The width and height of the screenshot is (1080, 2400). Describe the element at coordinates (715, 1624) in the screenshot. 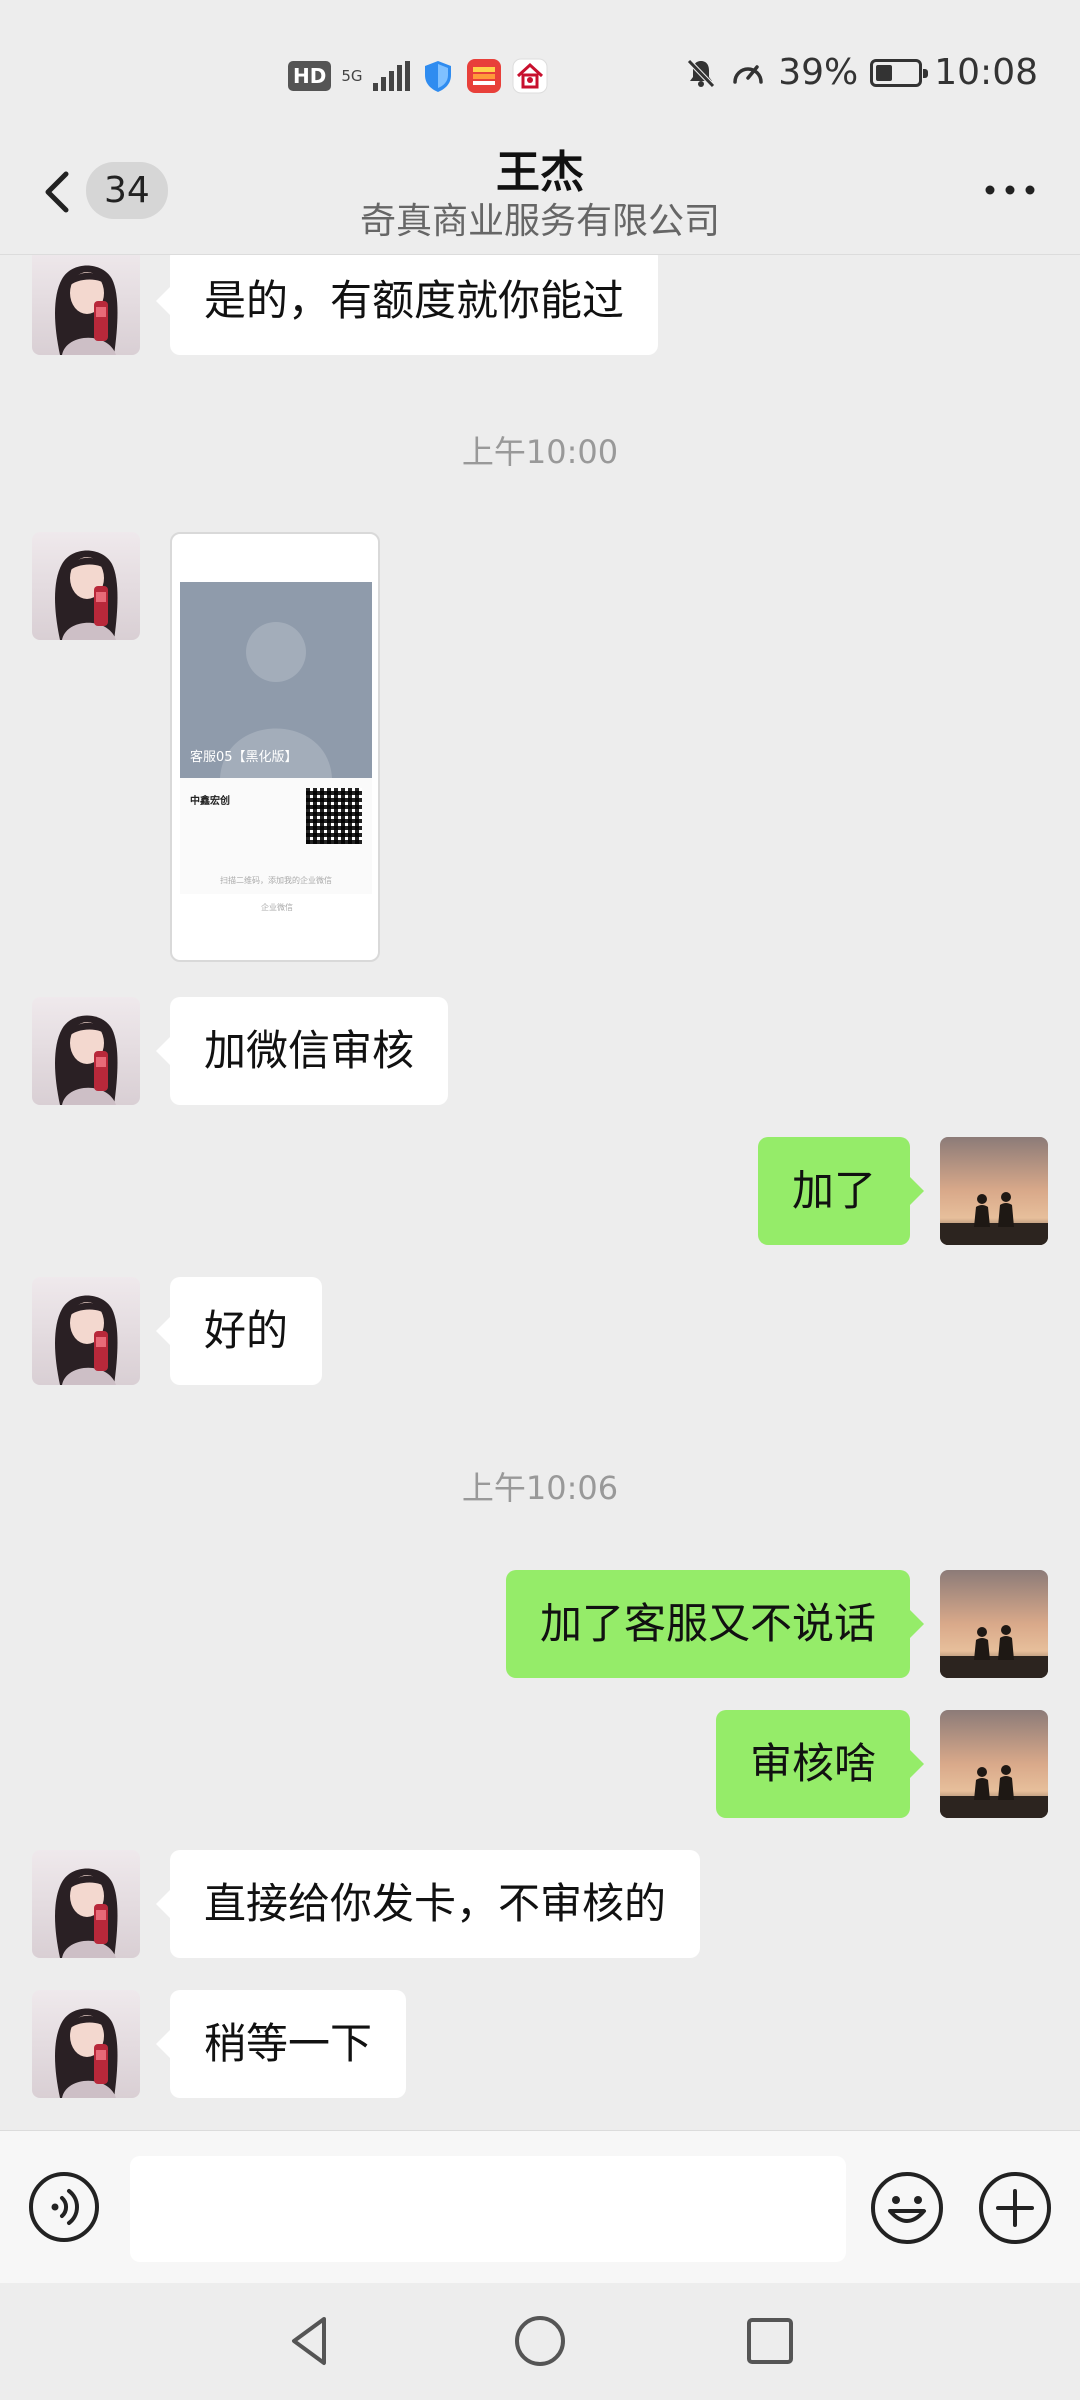

I see `message-bubble-self: 加了客服又不说话` at that location.